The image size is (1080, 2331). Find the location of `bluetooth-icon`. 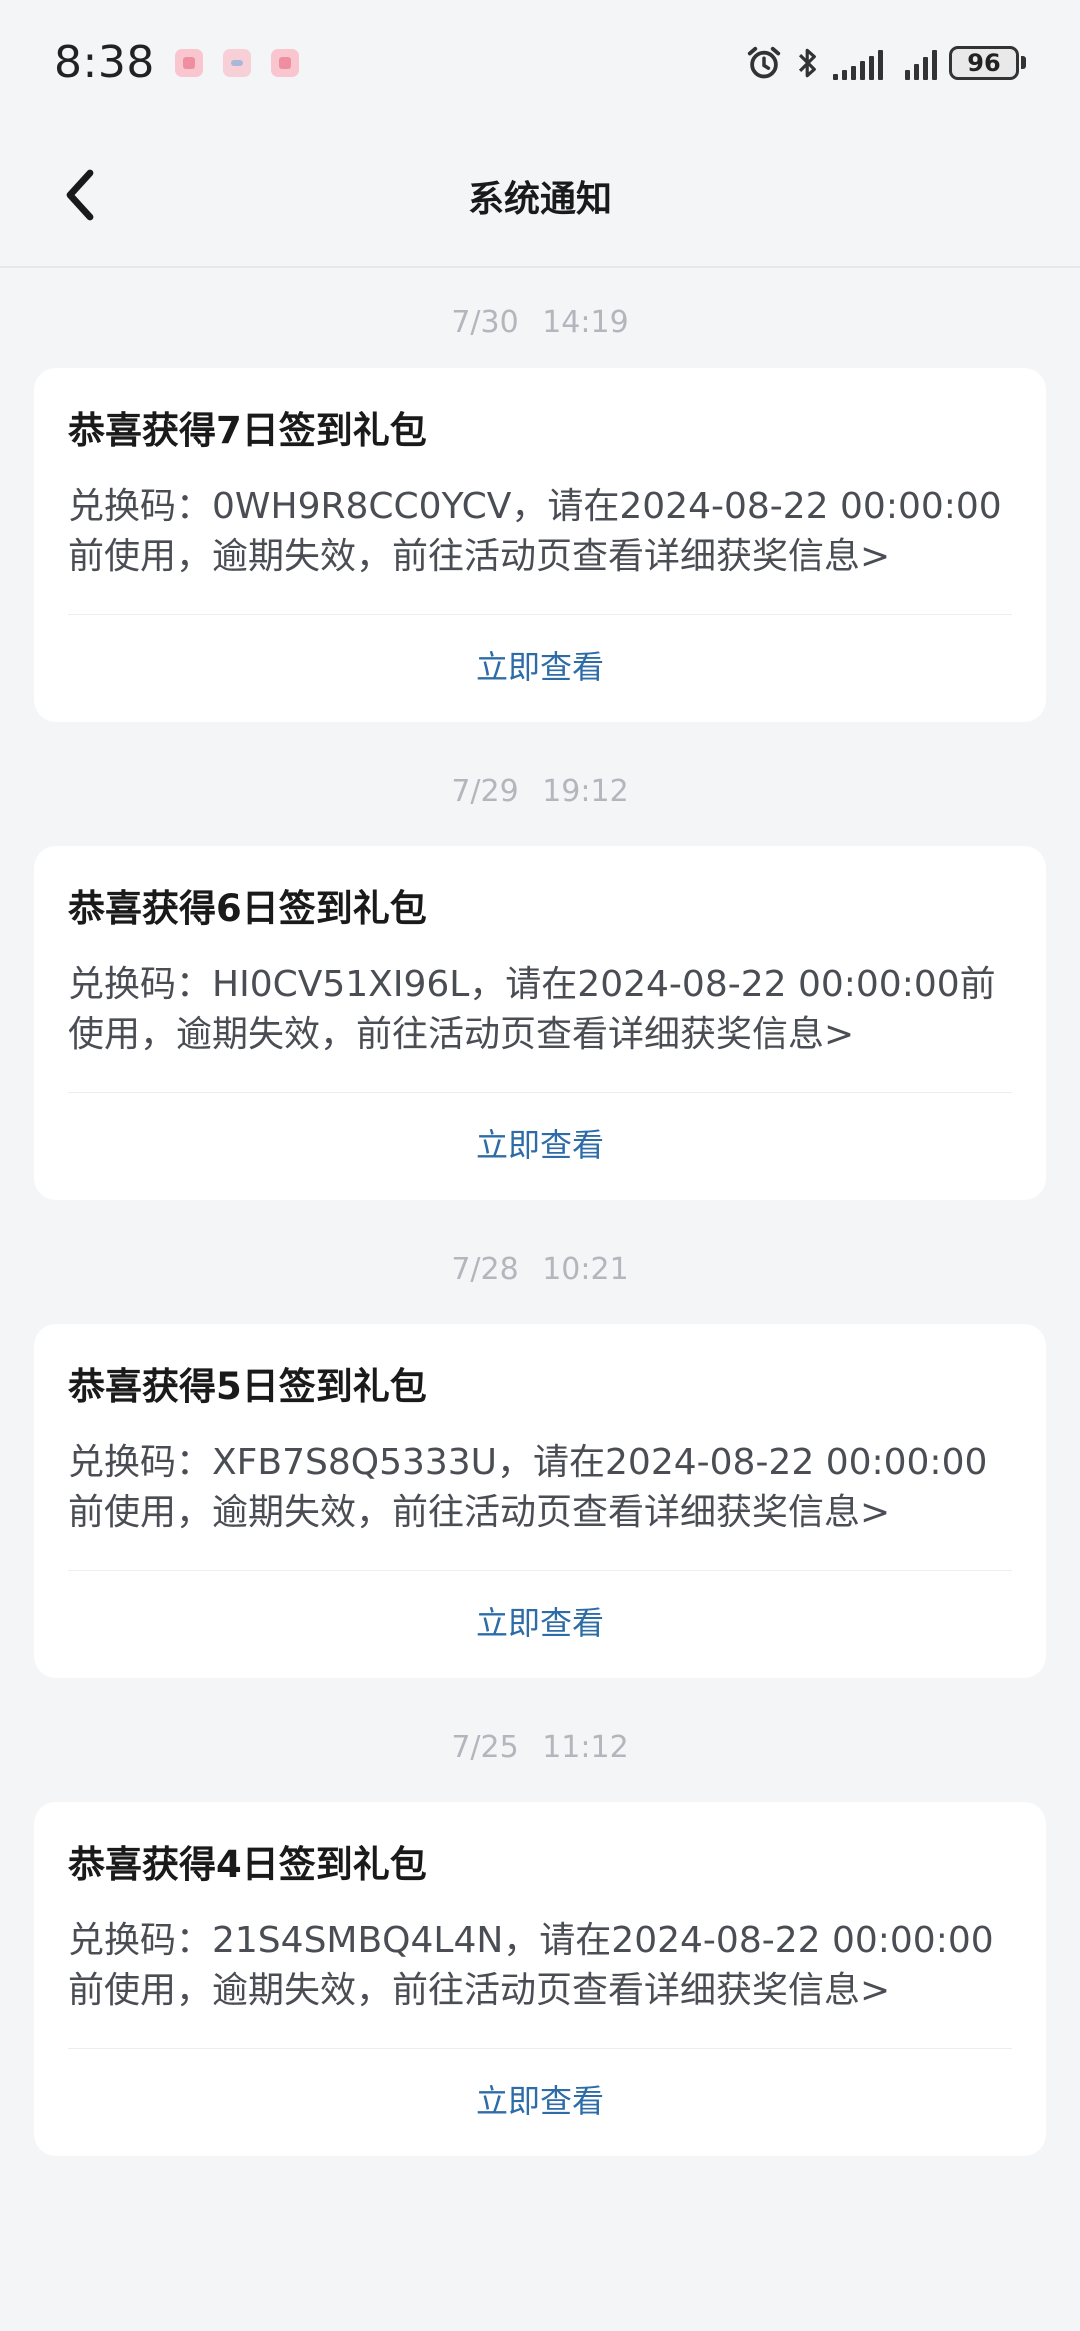

bluetooth-icon is located at coordinates (807, 62).